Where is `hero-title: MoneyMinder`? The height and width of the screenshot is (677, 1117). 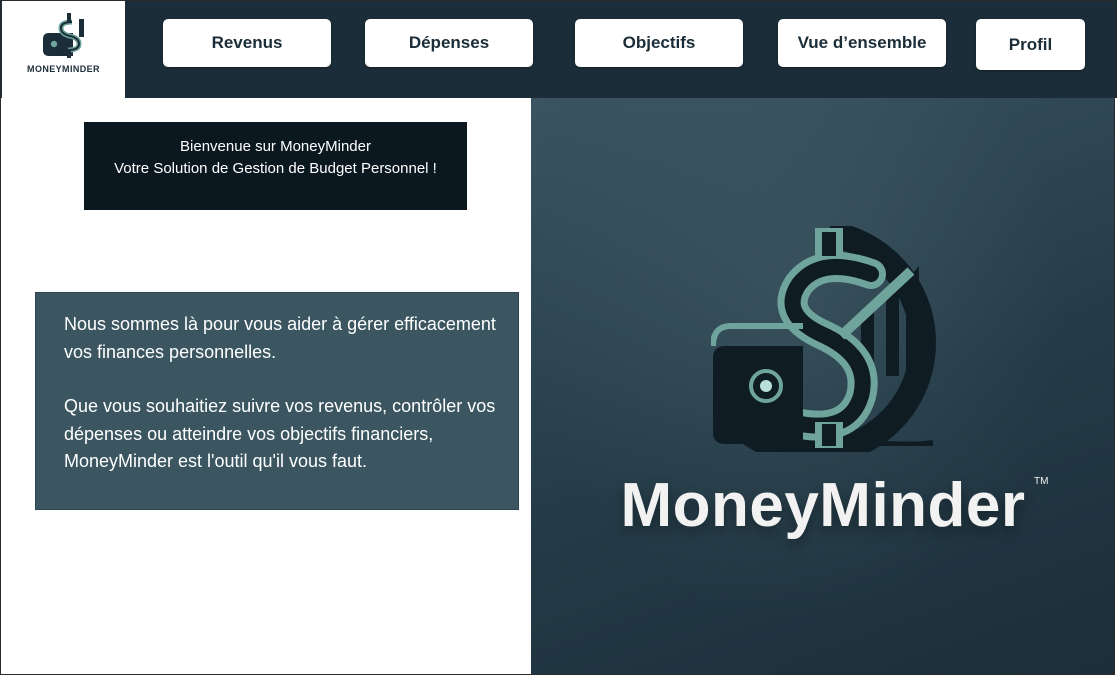 hero-title: MoneyMinder is located at coordinates (823, 505).